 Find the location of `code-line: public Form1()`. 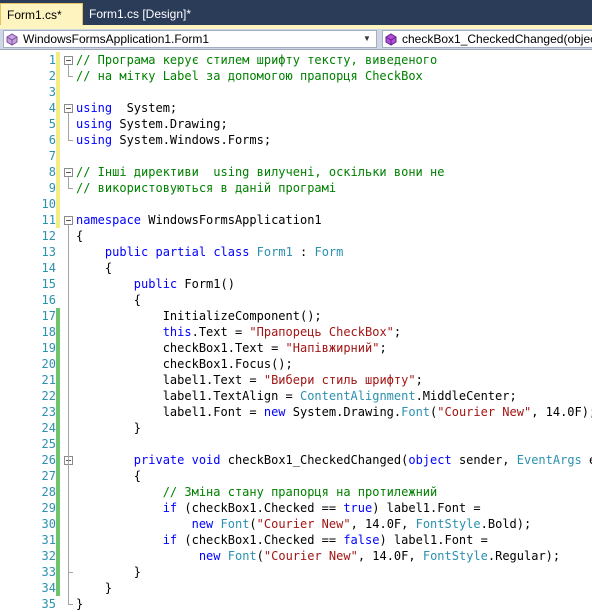

code-line: public Form1() is located at coordinates (155, 284).